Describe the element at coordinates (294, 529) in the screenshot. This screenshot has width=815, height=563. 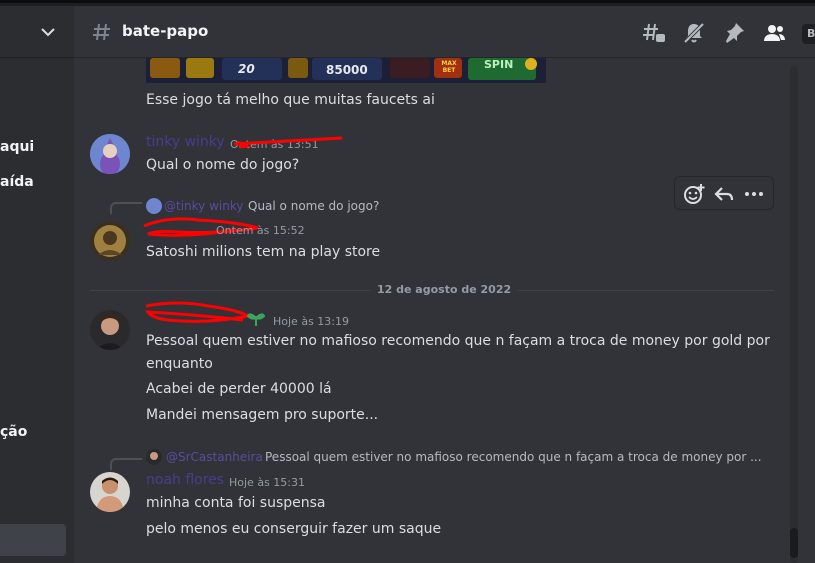
I see `message-text: pelo menos eu conserguir fazer um saque` at that location.